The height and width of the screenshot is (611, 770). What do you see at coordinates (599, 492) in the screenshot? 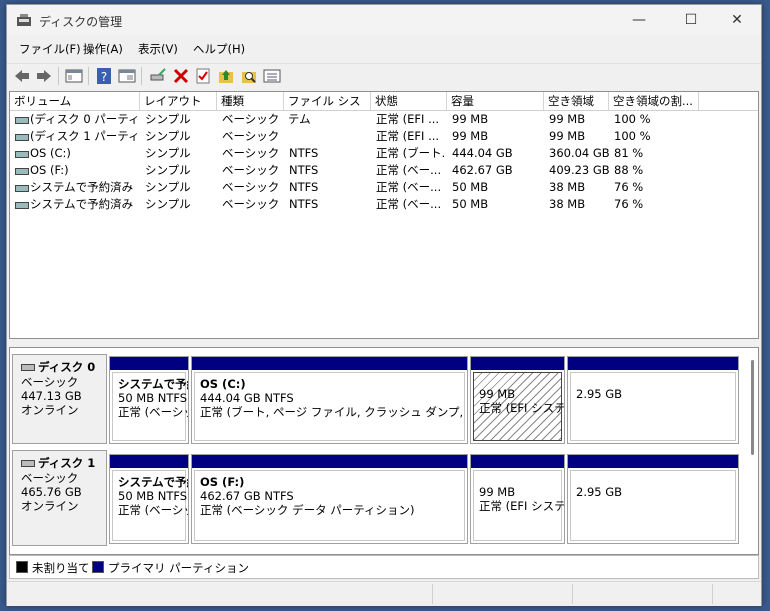
I see `partition-size: 2.95 GB` at bounding box center [599, 492].